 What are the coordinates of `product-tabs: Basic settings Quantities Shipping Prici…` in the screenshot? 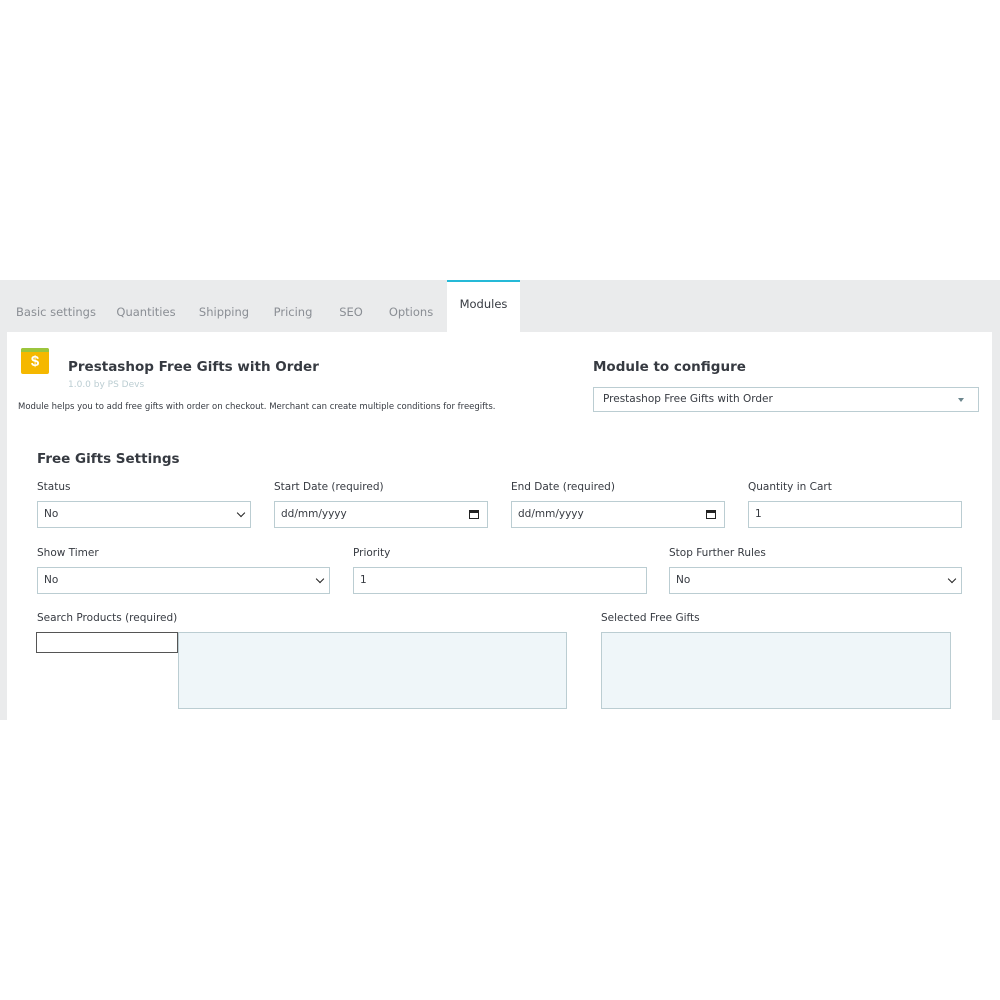 It's located at (500, 306).